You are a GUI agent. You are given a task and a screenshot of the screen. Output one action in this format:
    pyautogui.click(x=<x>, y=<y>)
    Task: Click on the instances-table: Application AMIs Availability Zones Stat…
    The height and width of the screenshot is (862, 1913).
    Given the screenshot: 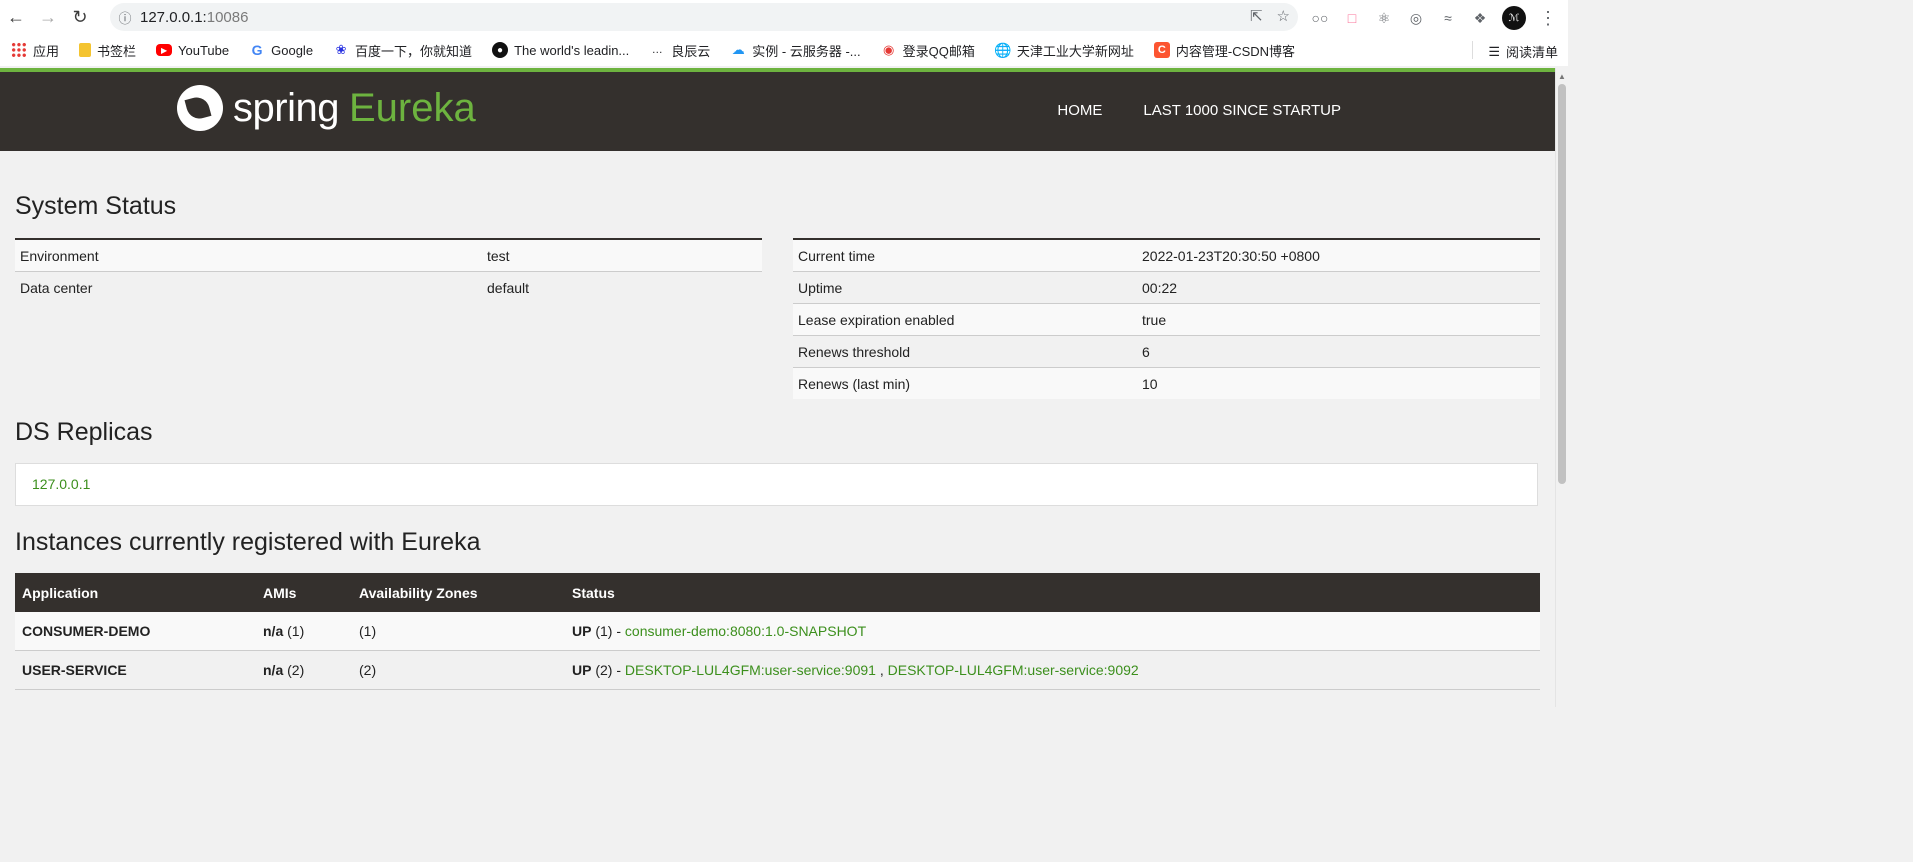 What is the action you would take?
    pyautogui.click(x=777, y=631)
    